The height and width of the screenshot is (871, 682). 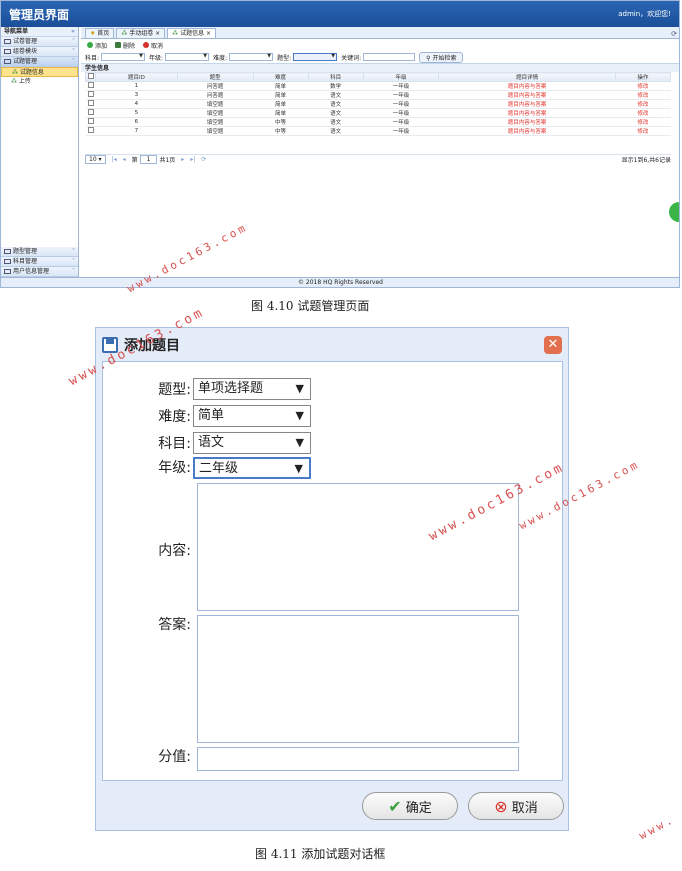 I want to click on search-label: 开始检索, so click(x=444, y=58).